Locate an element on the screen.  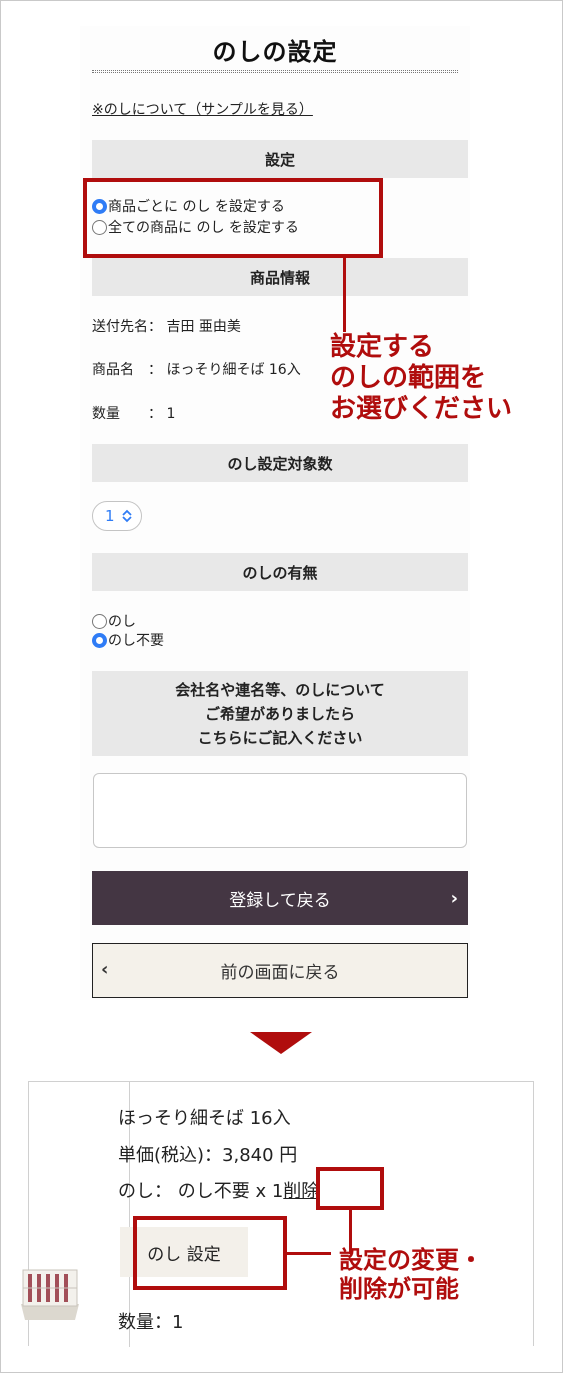
radio-noshi: のし is located at coordinates (114, 621).